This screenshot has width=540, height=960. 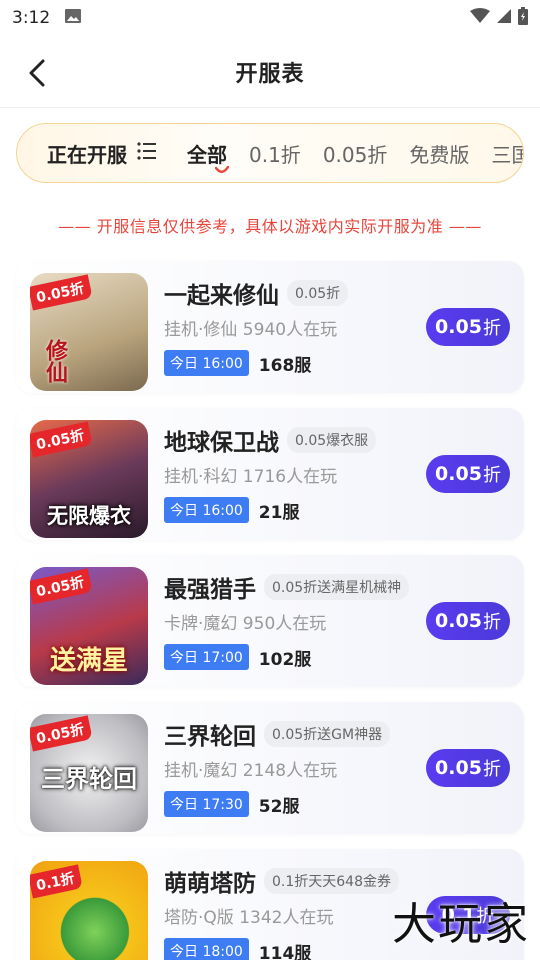 What do you see at coordinates (327, 734) in the screenshot?
I see `promo-badge: 0.05折送GM神器` at bounding box center [327, 734].